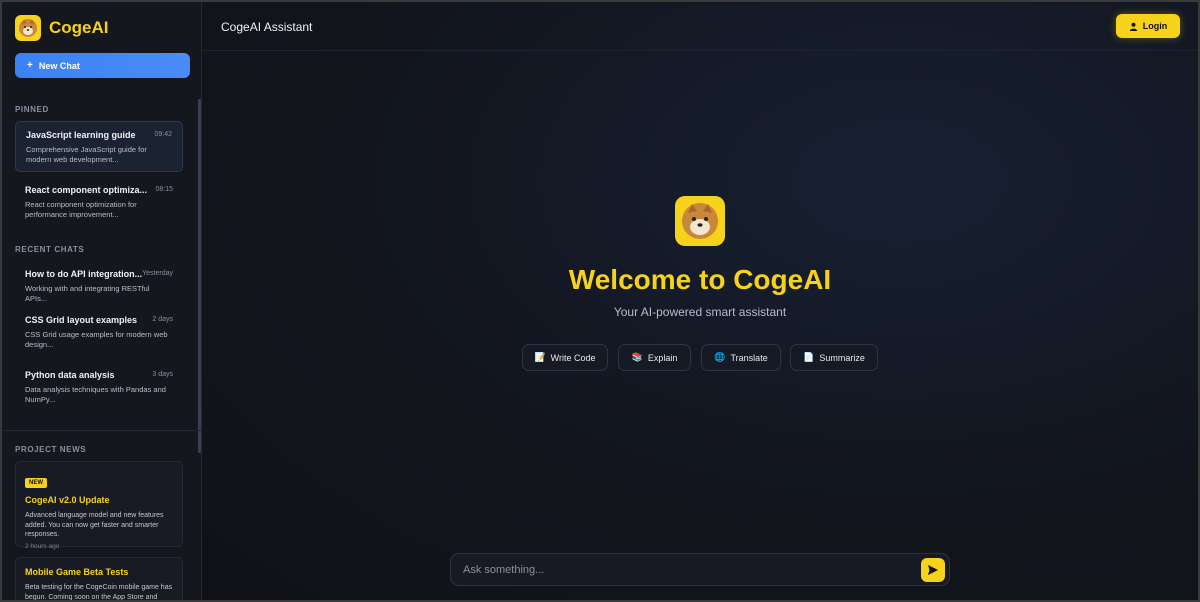 This screenshot has height=602, width=1200. I want to click on pinned-section-label: PINNED, so click(32, 109).